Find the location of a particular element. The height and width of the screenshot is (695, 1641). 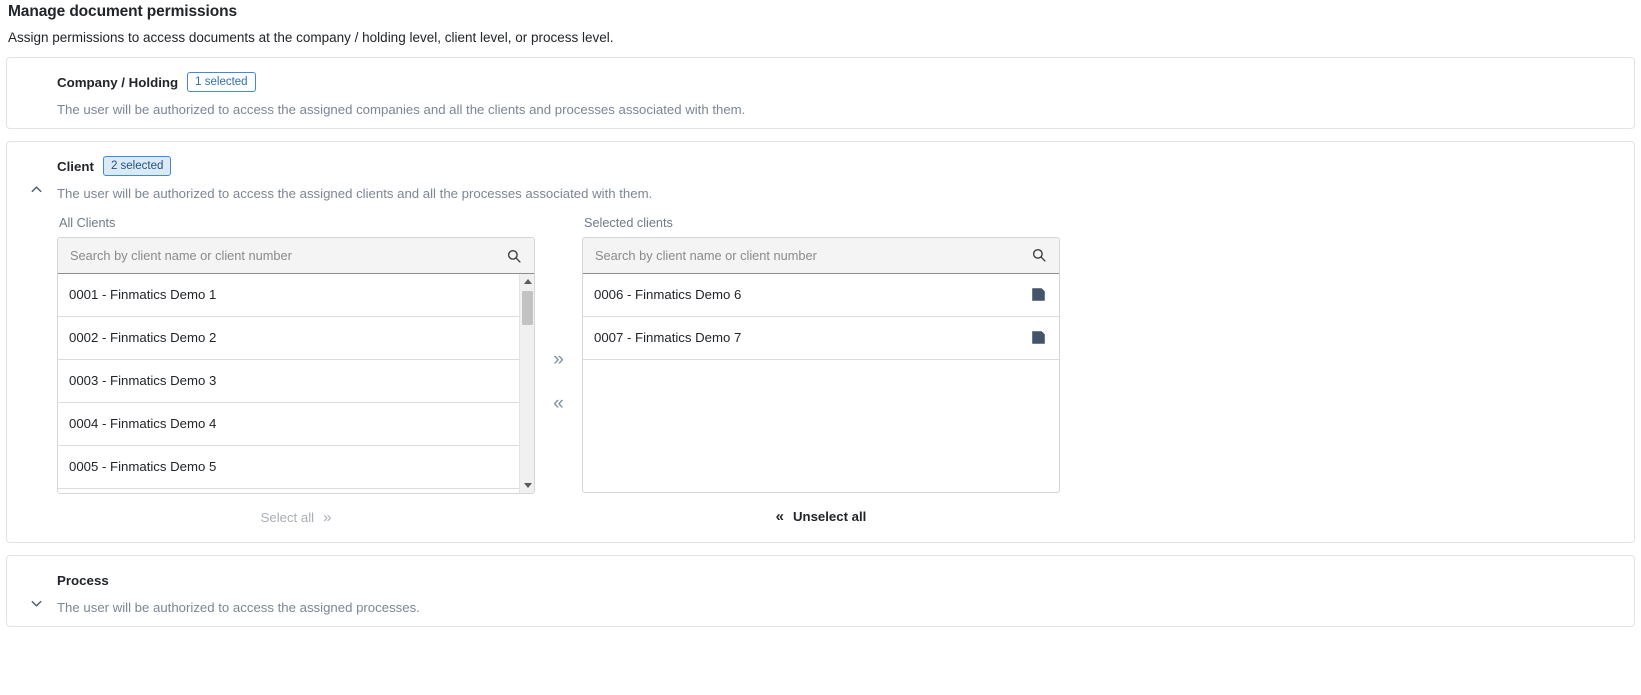

client-name: 0006 - Finmatics Demo 6 is located at coordinates (668, 295).